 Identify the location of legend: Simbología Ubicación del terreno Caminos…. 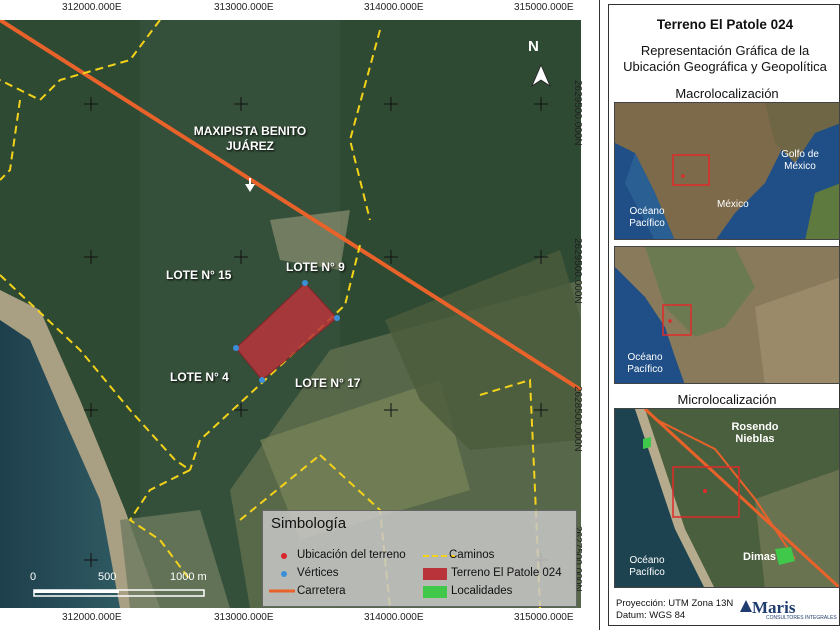
(419, 558).